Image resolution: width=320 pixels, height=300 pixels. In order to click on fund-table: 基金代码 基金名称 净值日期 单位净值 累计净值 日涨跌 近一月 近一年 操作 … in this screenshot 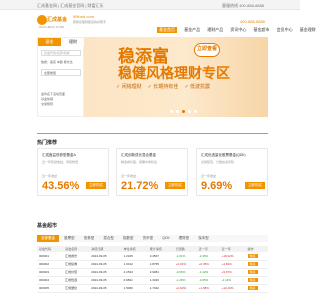, I will do `click(152, 269)`.